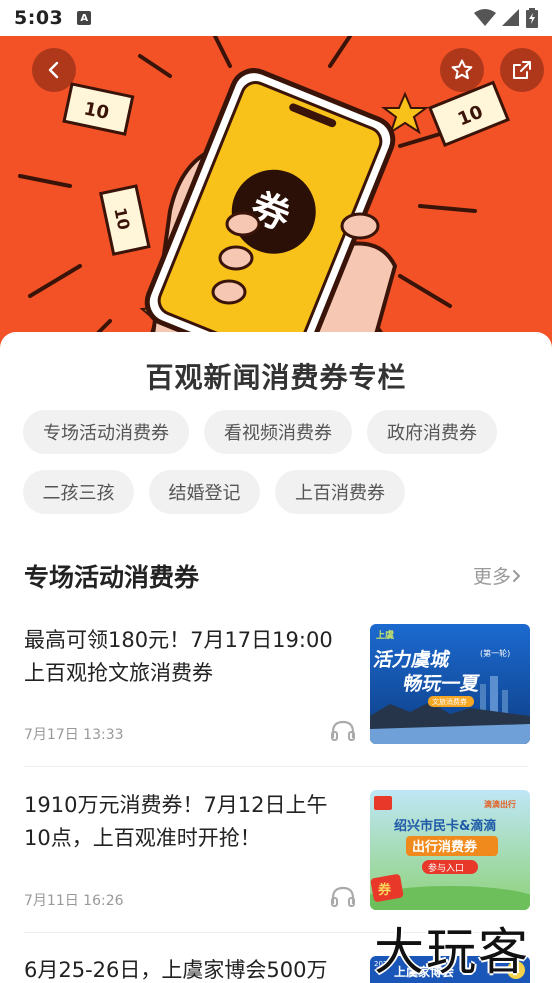 This screenshot has width=552, height=983. I want to click on chip-special-events: 专场活动消费券, so click(106, 432).